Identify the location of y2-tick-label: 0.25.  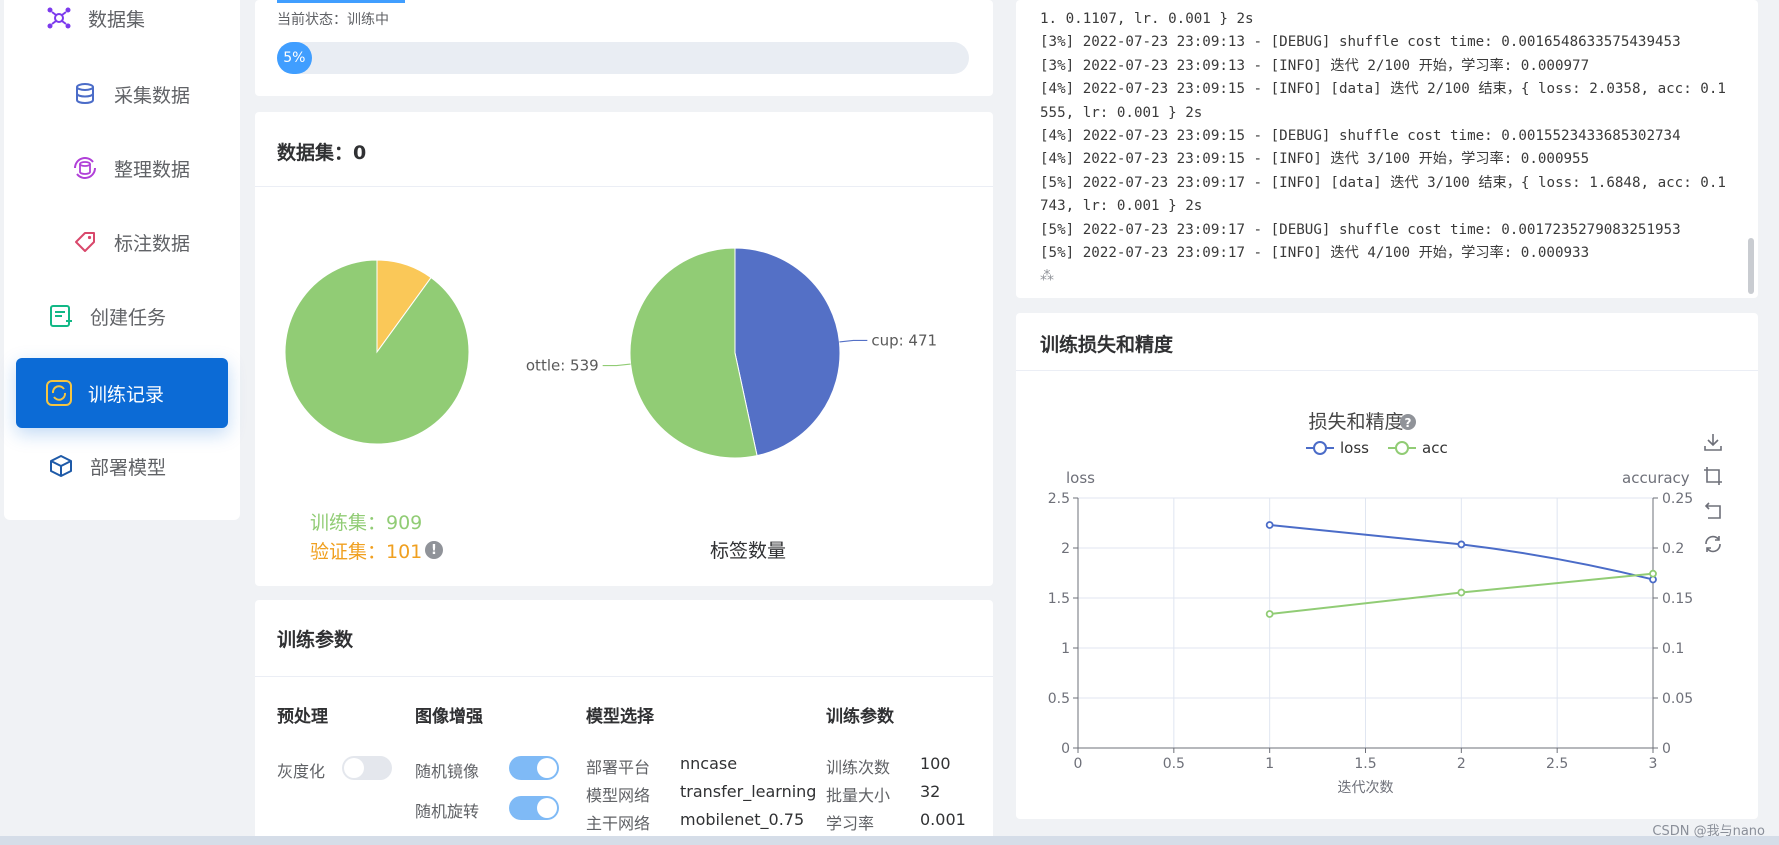
(1677, 499).